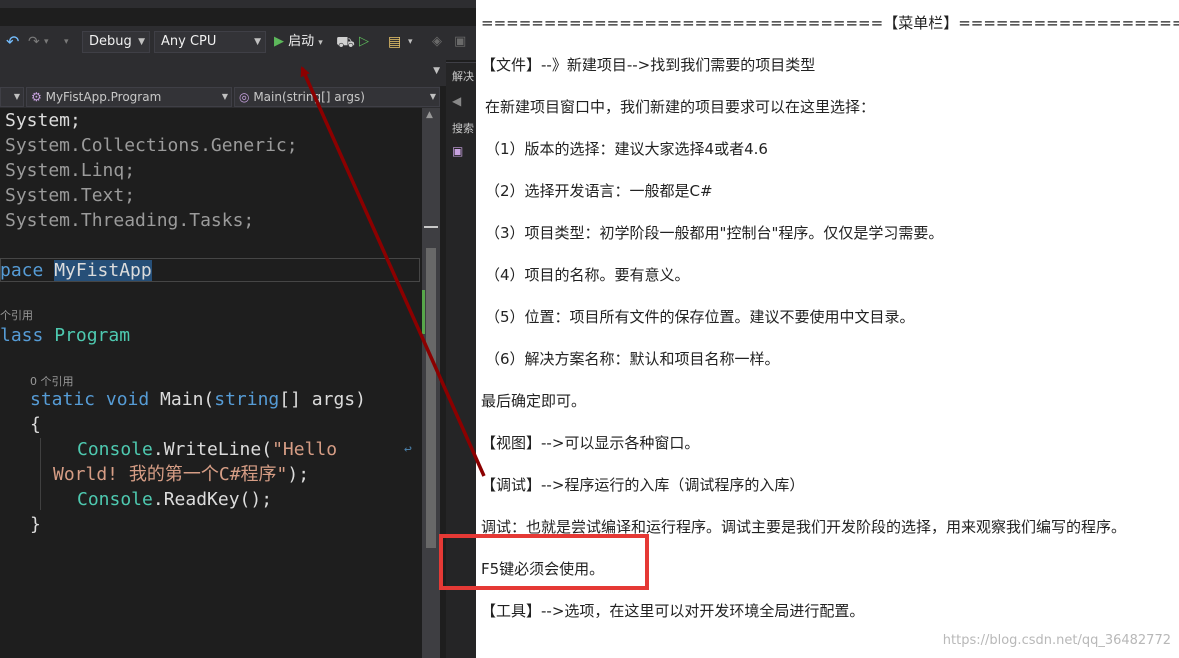 The width and height of the screenshot is (1179, 658). I want to click on code-line: System.Linq;, so click(70, 171).